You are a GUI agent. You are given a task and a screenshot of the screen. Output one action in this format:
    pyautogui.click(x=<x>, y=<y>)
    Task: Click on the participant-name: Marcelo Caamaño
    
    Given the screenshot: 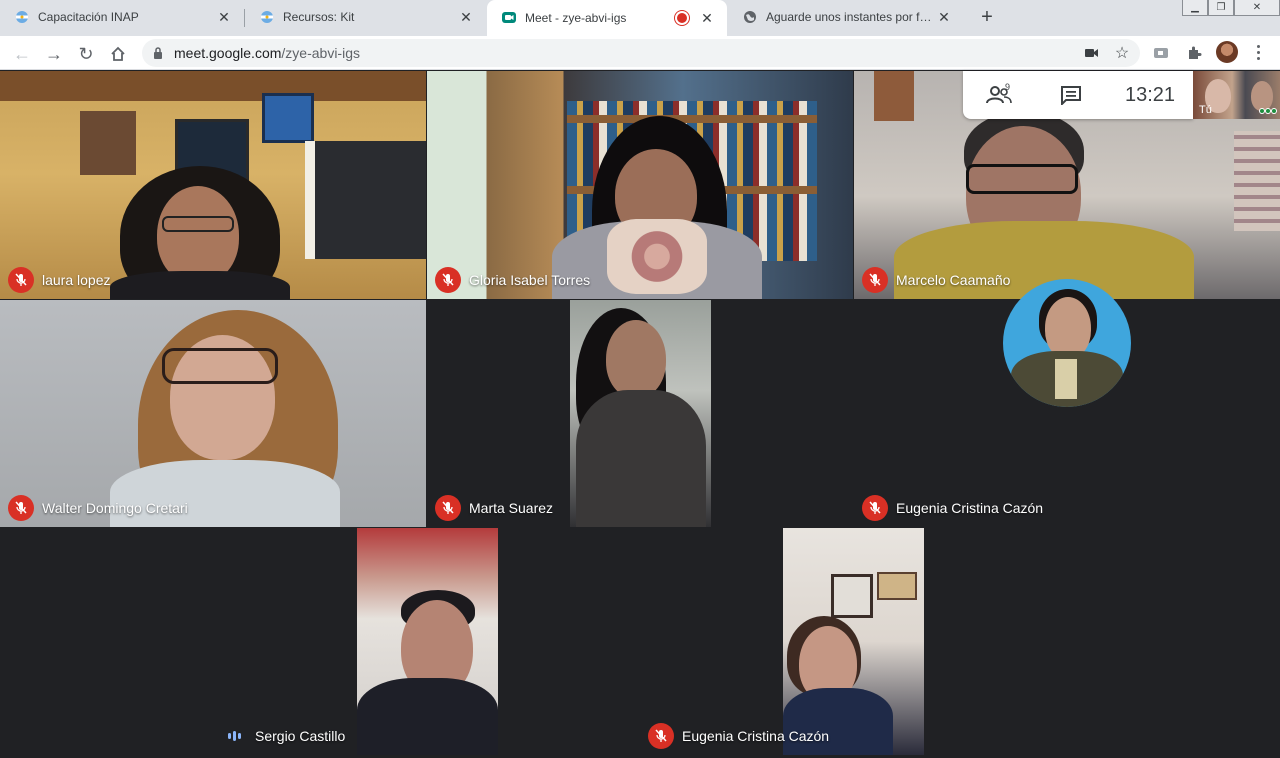 What is the action you would take?
    pyautogui.click(x=953, y=280)
    